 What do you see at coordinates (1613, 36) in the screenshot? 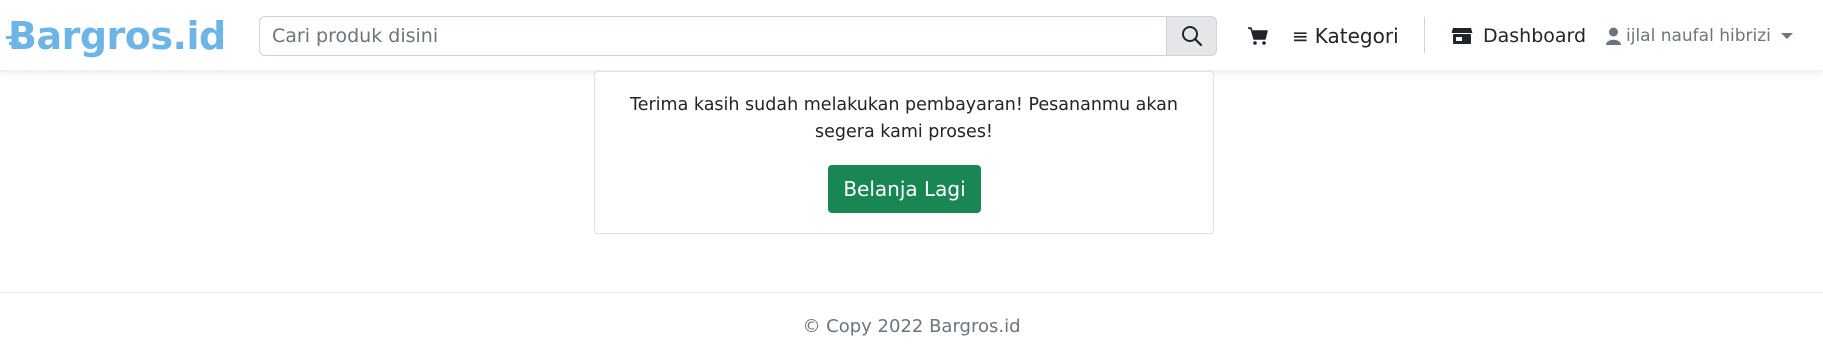
I see `user-icon` at bounding box center [1613, 36].